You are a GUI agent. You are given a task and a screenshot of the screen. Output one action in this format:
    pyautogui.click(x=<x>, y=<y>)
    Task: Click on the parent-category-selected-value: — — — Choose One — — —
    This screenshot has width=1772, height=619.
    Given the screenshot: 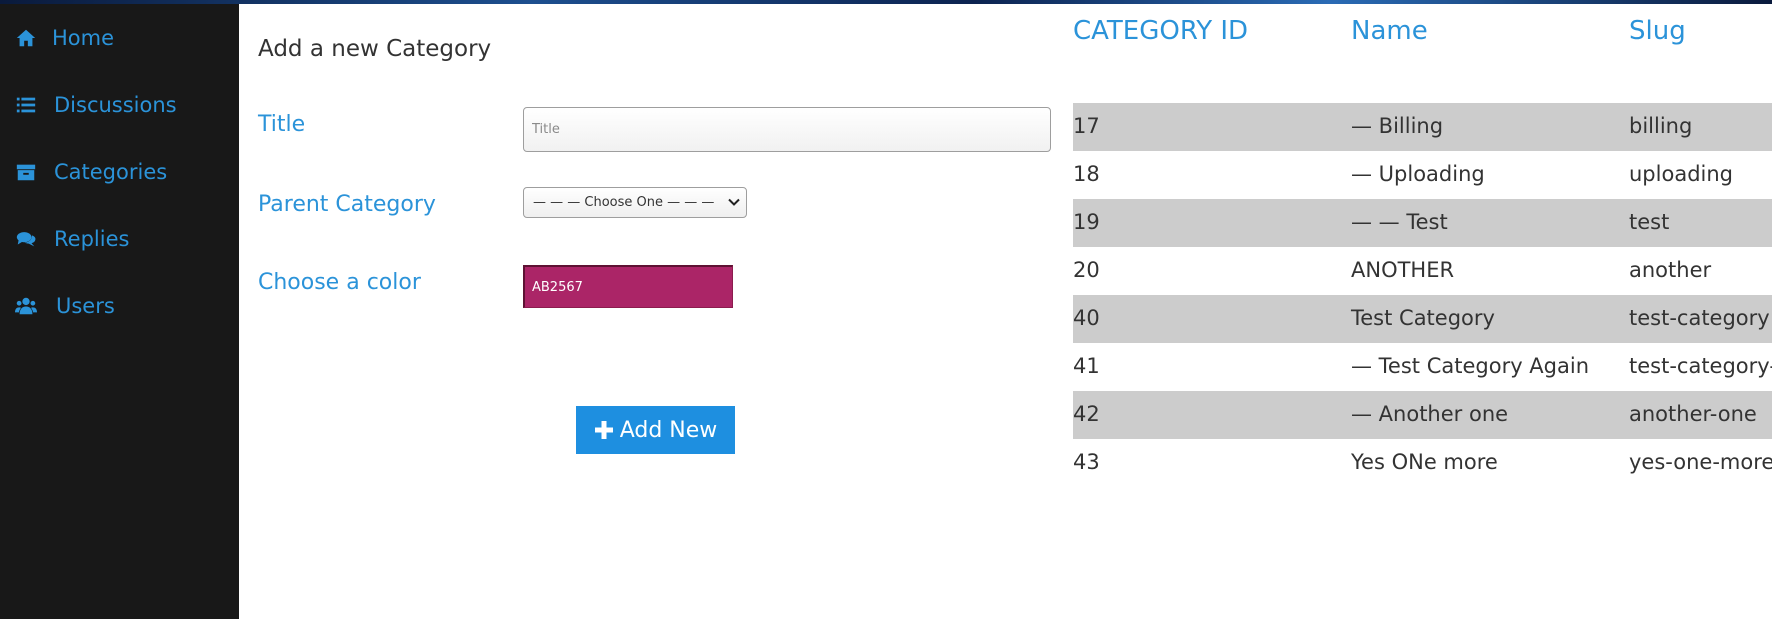 What is the action you would take?
    pyautogui.click(x=624, y=202)
    